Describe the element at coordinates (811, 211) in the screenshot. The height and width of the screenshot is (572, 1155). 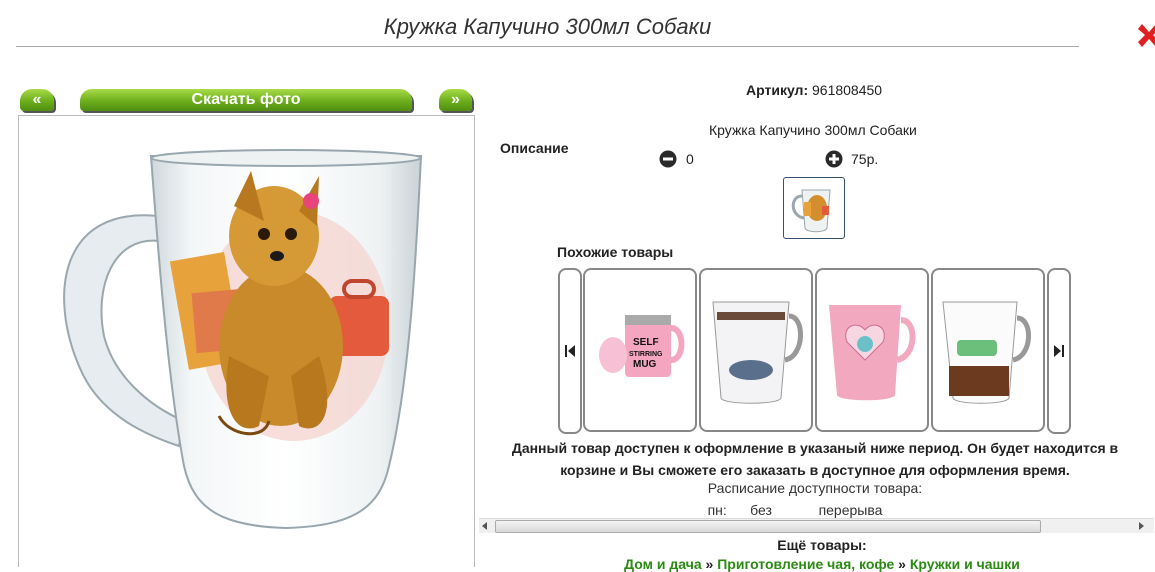
I see `mug-thumbnail-image` at that location.